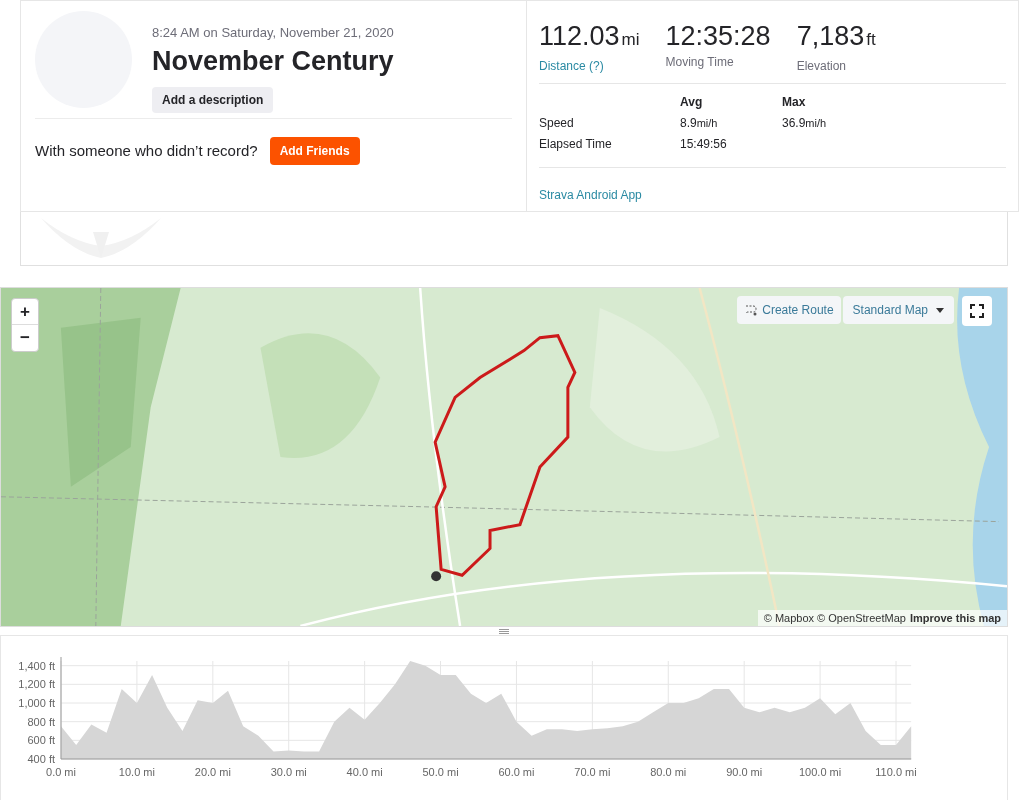 Image resolution: width=1019 pixels, height=800 pixels. What do you see at coordinates (794, 102) in the screenshot?
I see `column-header: Max` at bounding box center [794, 102].